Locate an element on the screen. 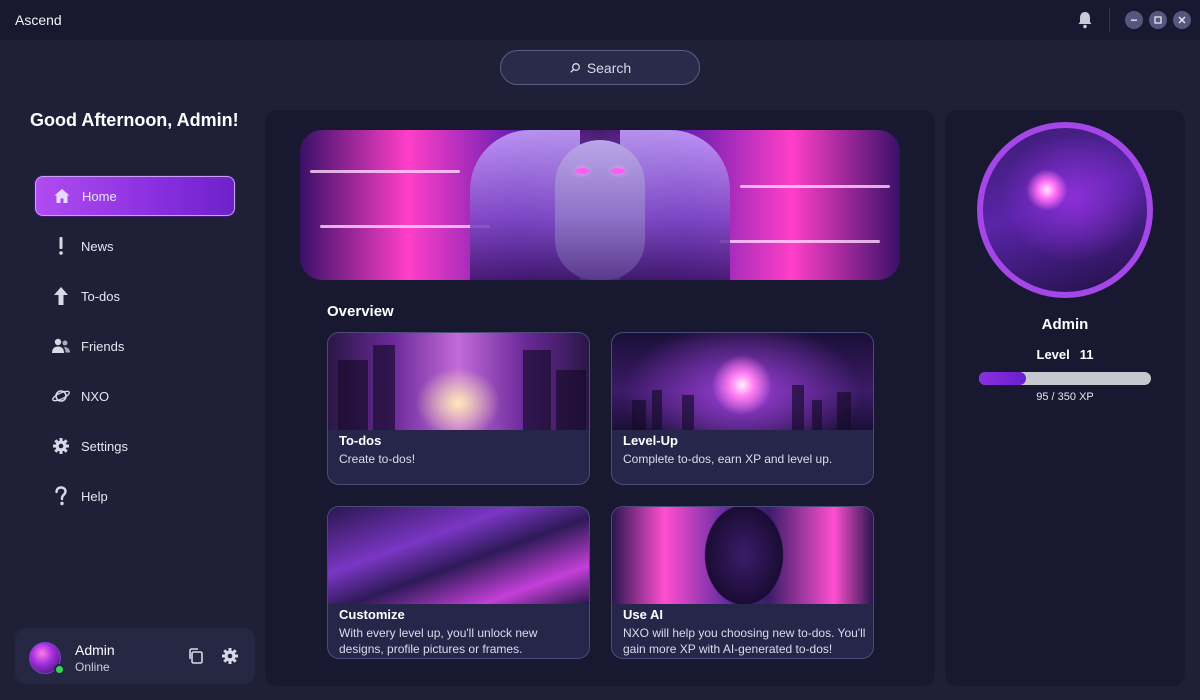 The height and width of the screenshot is (700, 1200). sidebar-item-label: Home is located at coordinates (99, 196).